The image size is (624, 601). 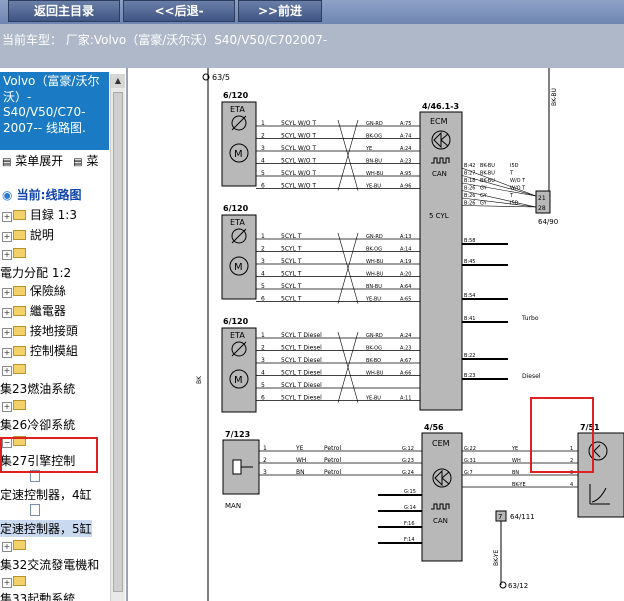 What do you see at coordinates (221, 77) in the screenshot?
I see `ref-label: 63/5` at bounding box center [221, 77].